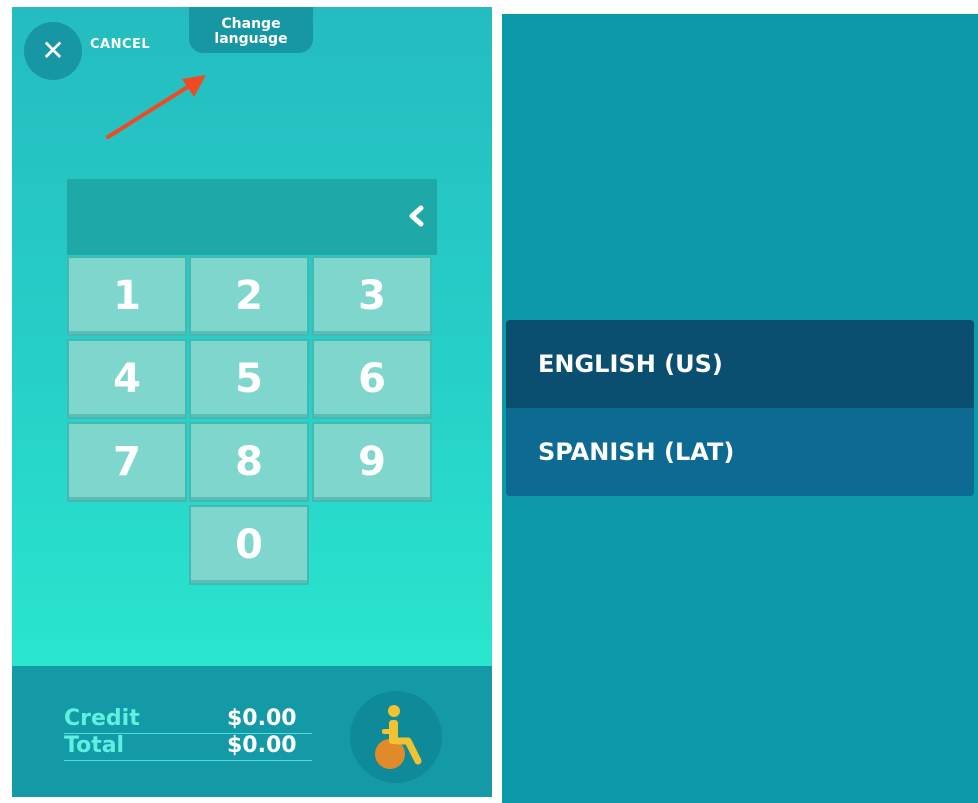 The image size is (978, 803). I want to click on cancel-label: CANCEL, so click(120, 44).